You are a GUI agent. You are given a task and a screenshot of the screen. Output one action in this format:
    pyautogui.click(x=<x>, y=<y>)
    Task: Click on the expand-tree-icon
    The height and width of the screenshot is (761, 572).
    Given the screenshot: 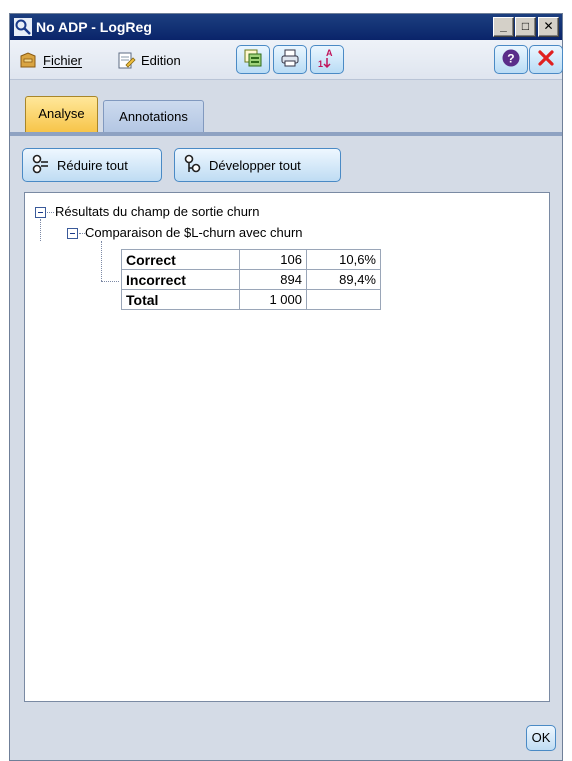 What is the action you would take?
    pyautogui.click(x=193, y=165)
    